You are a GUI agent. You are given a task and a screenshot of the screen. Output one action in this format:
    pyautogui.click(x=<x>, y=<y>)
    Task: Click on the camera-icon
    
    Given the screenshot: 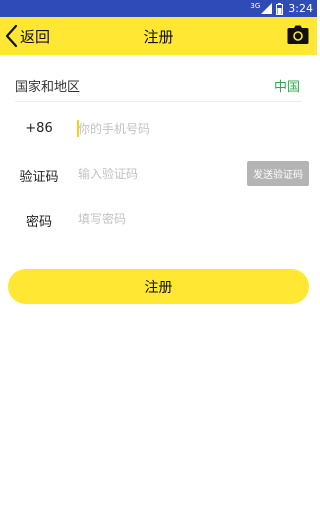 What is the action you would take?
    pyautogui.click(x=298, y=34)
    